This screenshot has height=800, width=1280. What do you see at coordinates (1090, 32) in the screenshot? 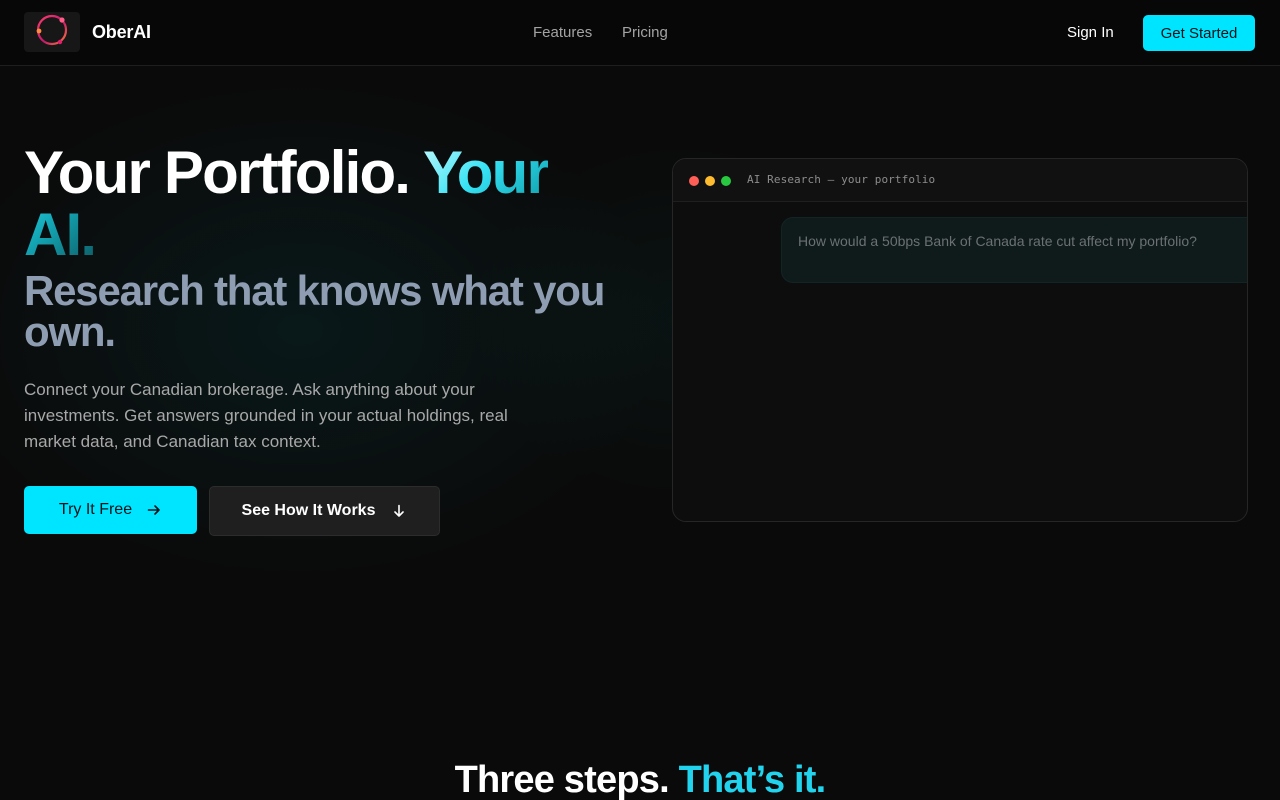
I see `sign-in-link: Sign In` at bounding box center [1090, 32].